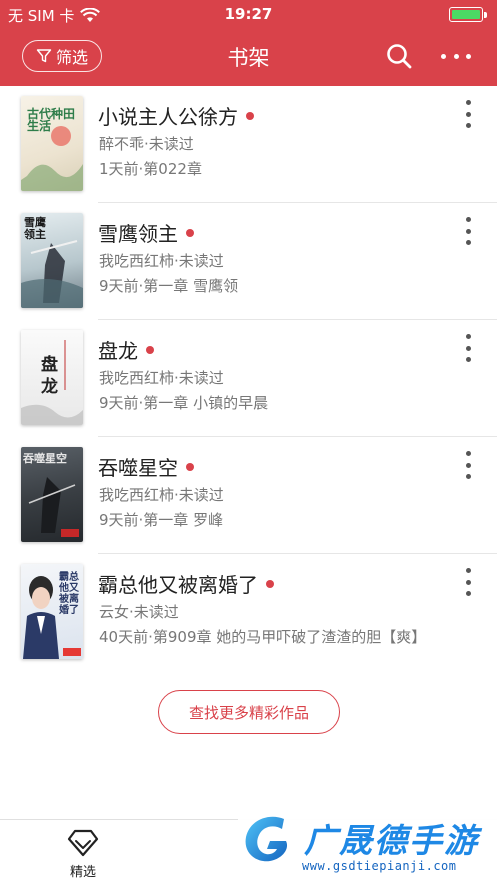 This screenshot has height=883, width=497. I want to click on book-row: 古代种田生活 小说主人公徐方 醉不乖·未读过 1天前·第022章, so click(248, 144).